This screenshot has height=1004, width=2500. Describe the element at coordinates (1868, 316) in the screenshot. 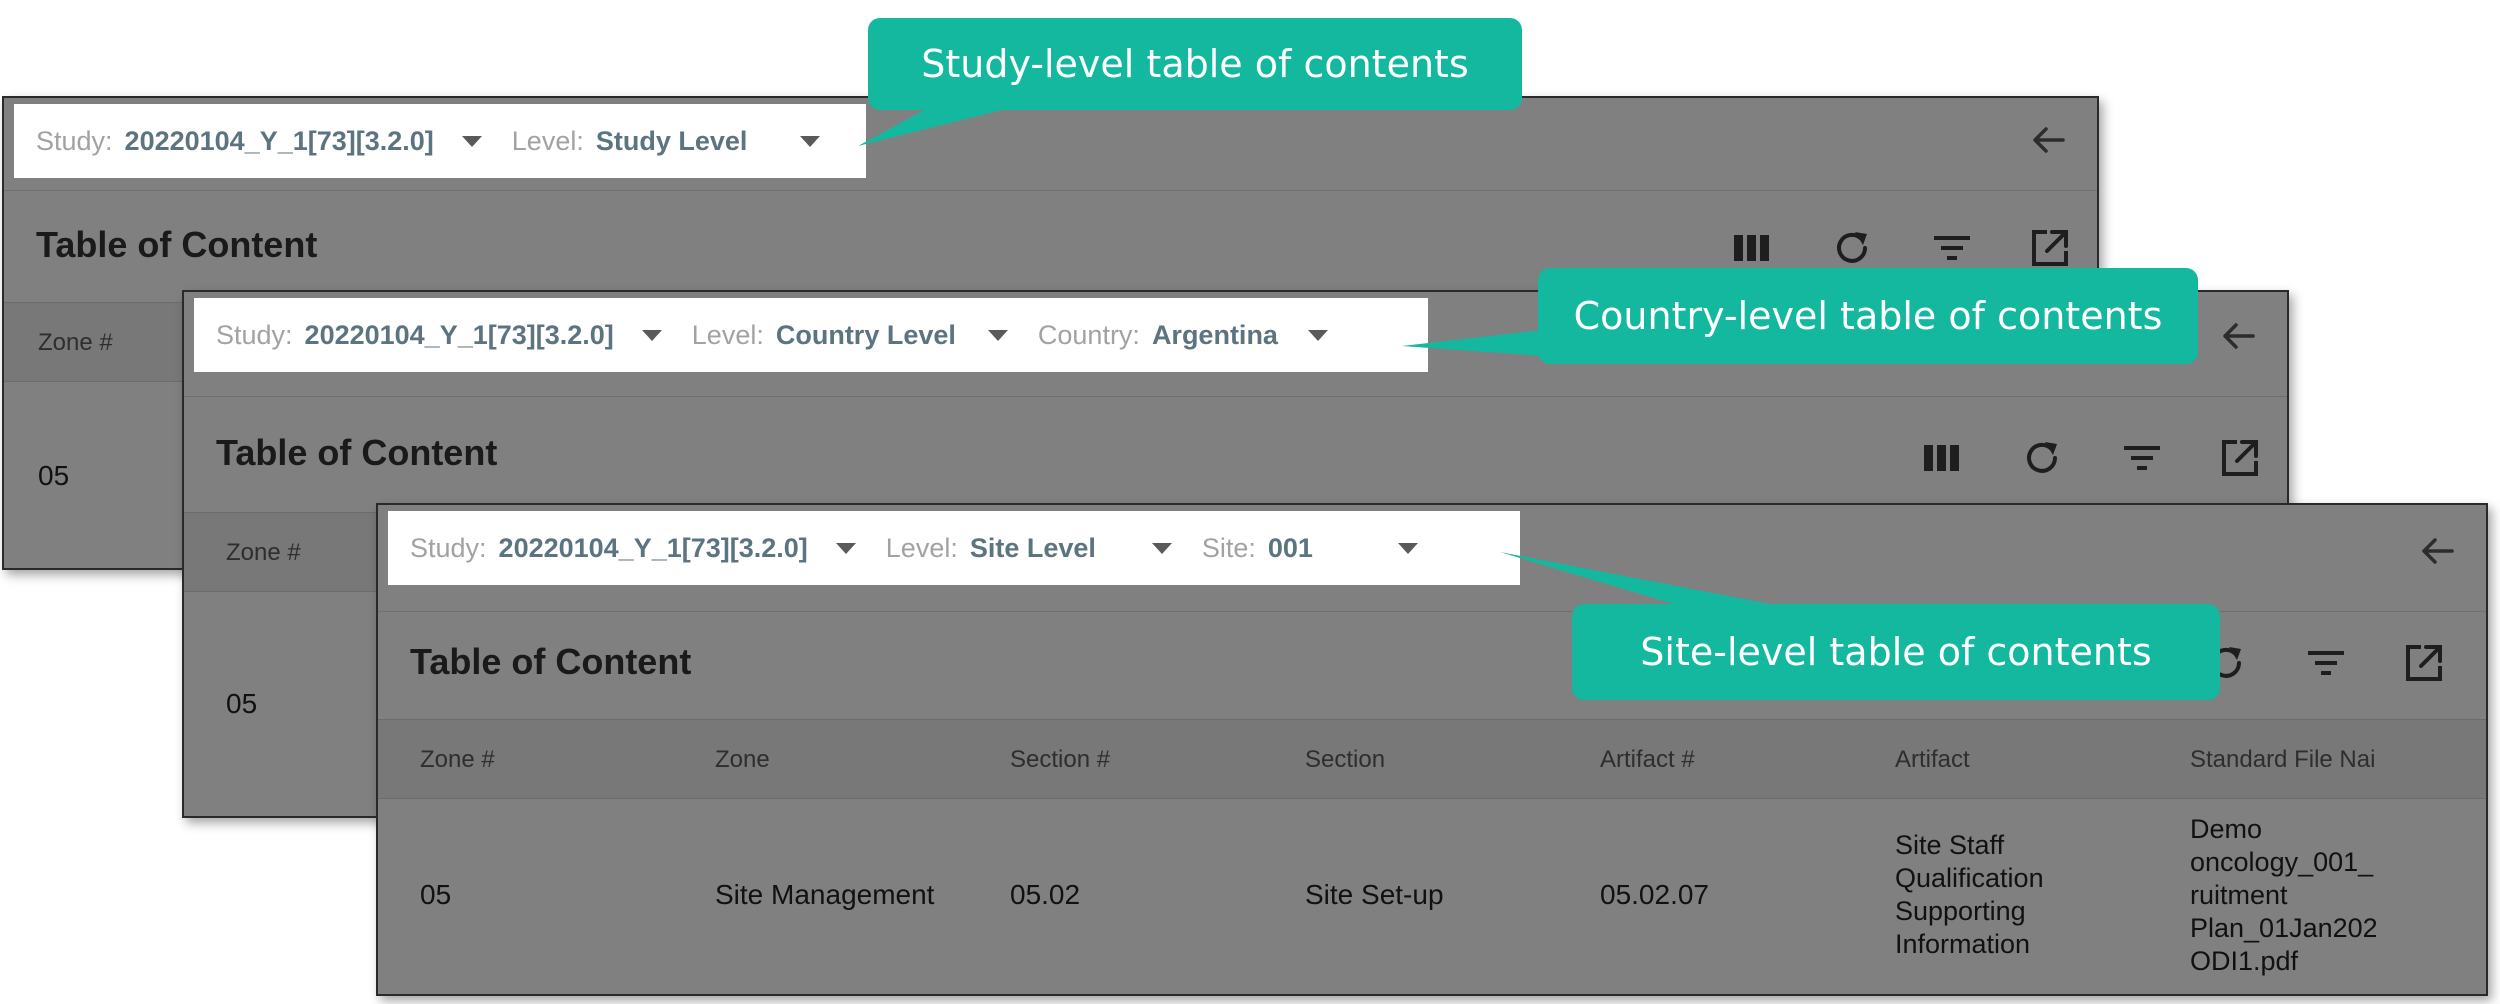

I see `country-level-callout: Country-level table of contents` at that location.